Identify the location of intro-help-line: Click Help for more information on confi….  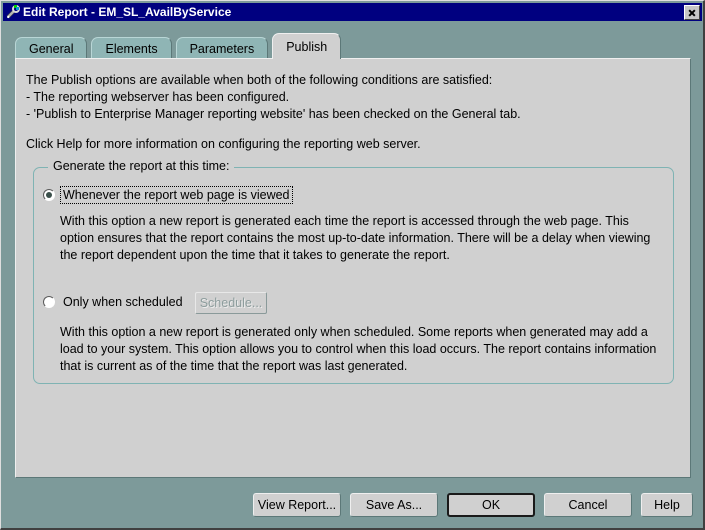
(223, 144).